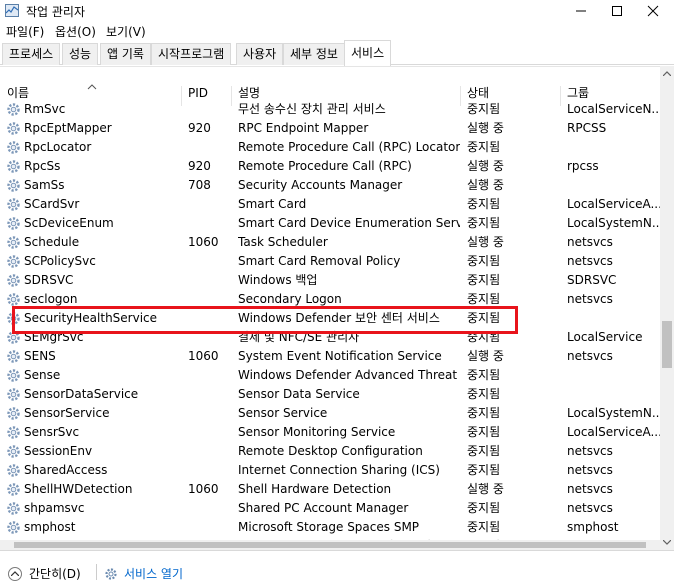 The height and width of the screenshot is (588, 674). Describe the element at coordinates (315, 489) in the screenshot. I see `service-description: Shell Hardware Detection` at that location.